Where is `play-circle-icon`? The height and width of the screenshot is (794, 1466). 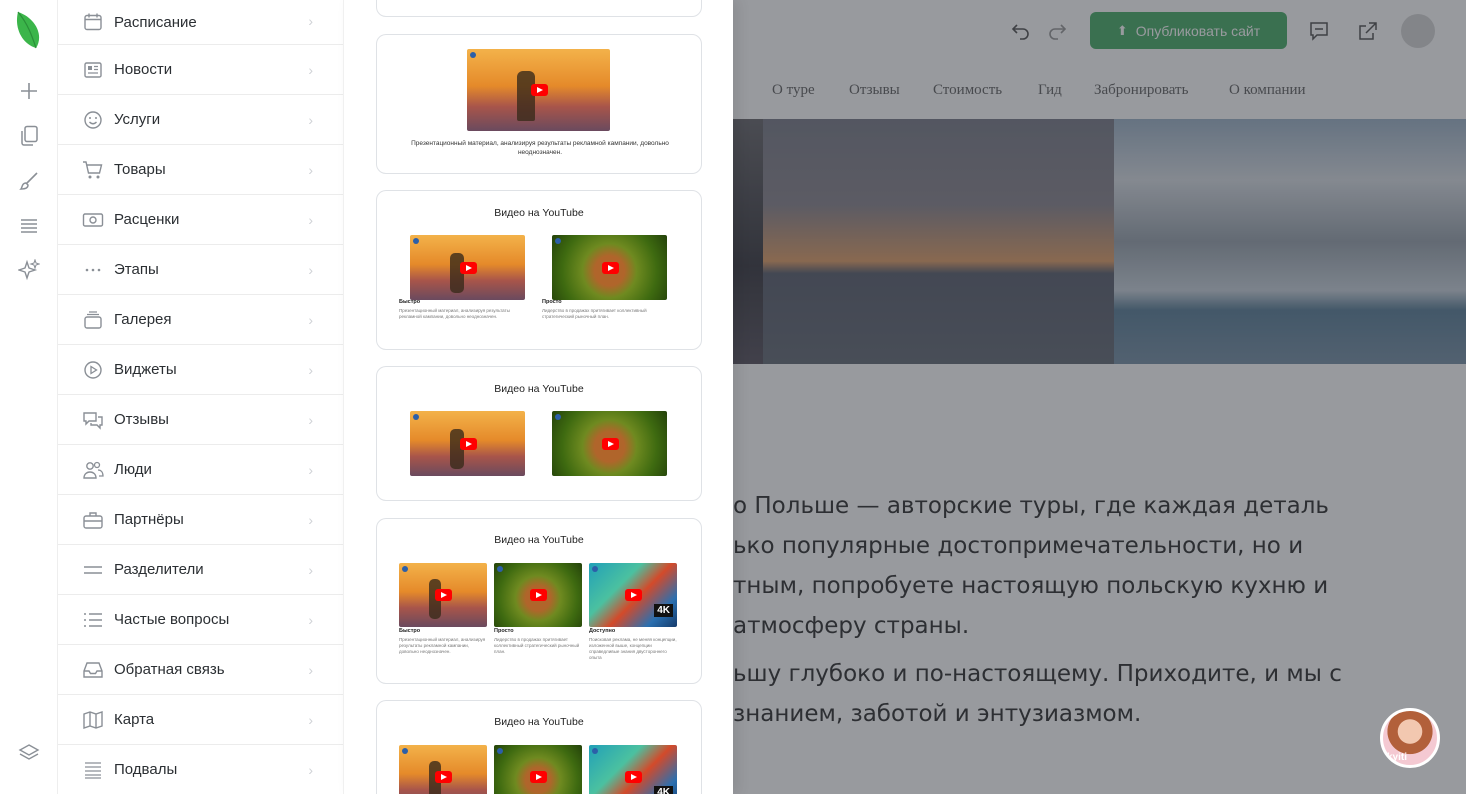 play-circle-icon is located at coordinates (93, 370).